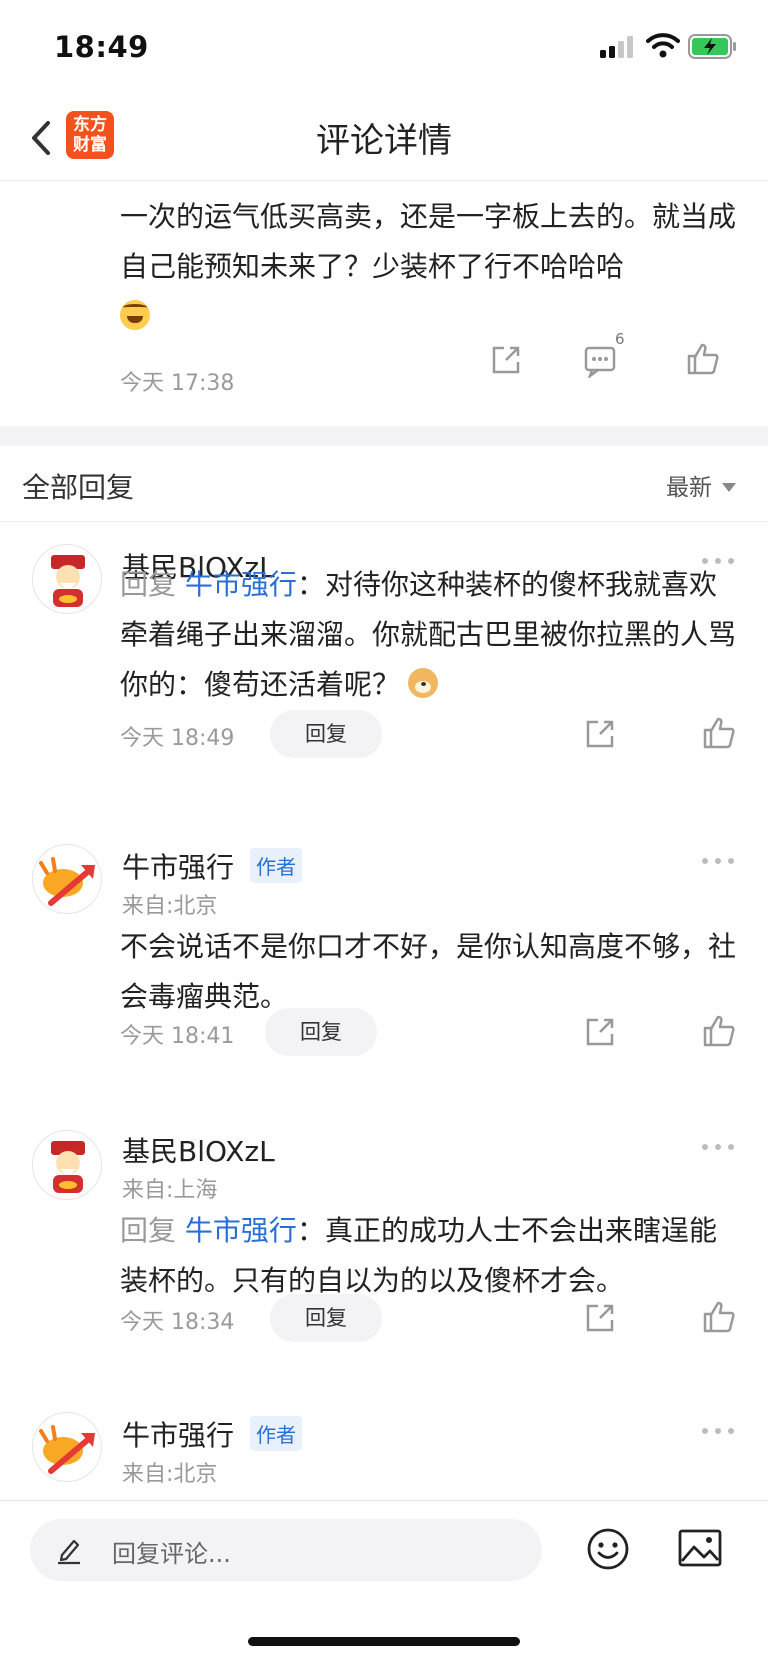 This screenshot has height=1663, width=768. I want to click on battery-icon, so click(713, 46).